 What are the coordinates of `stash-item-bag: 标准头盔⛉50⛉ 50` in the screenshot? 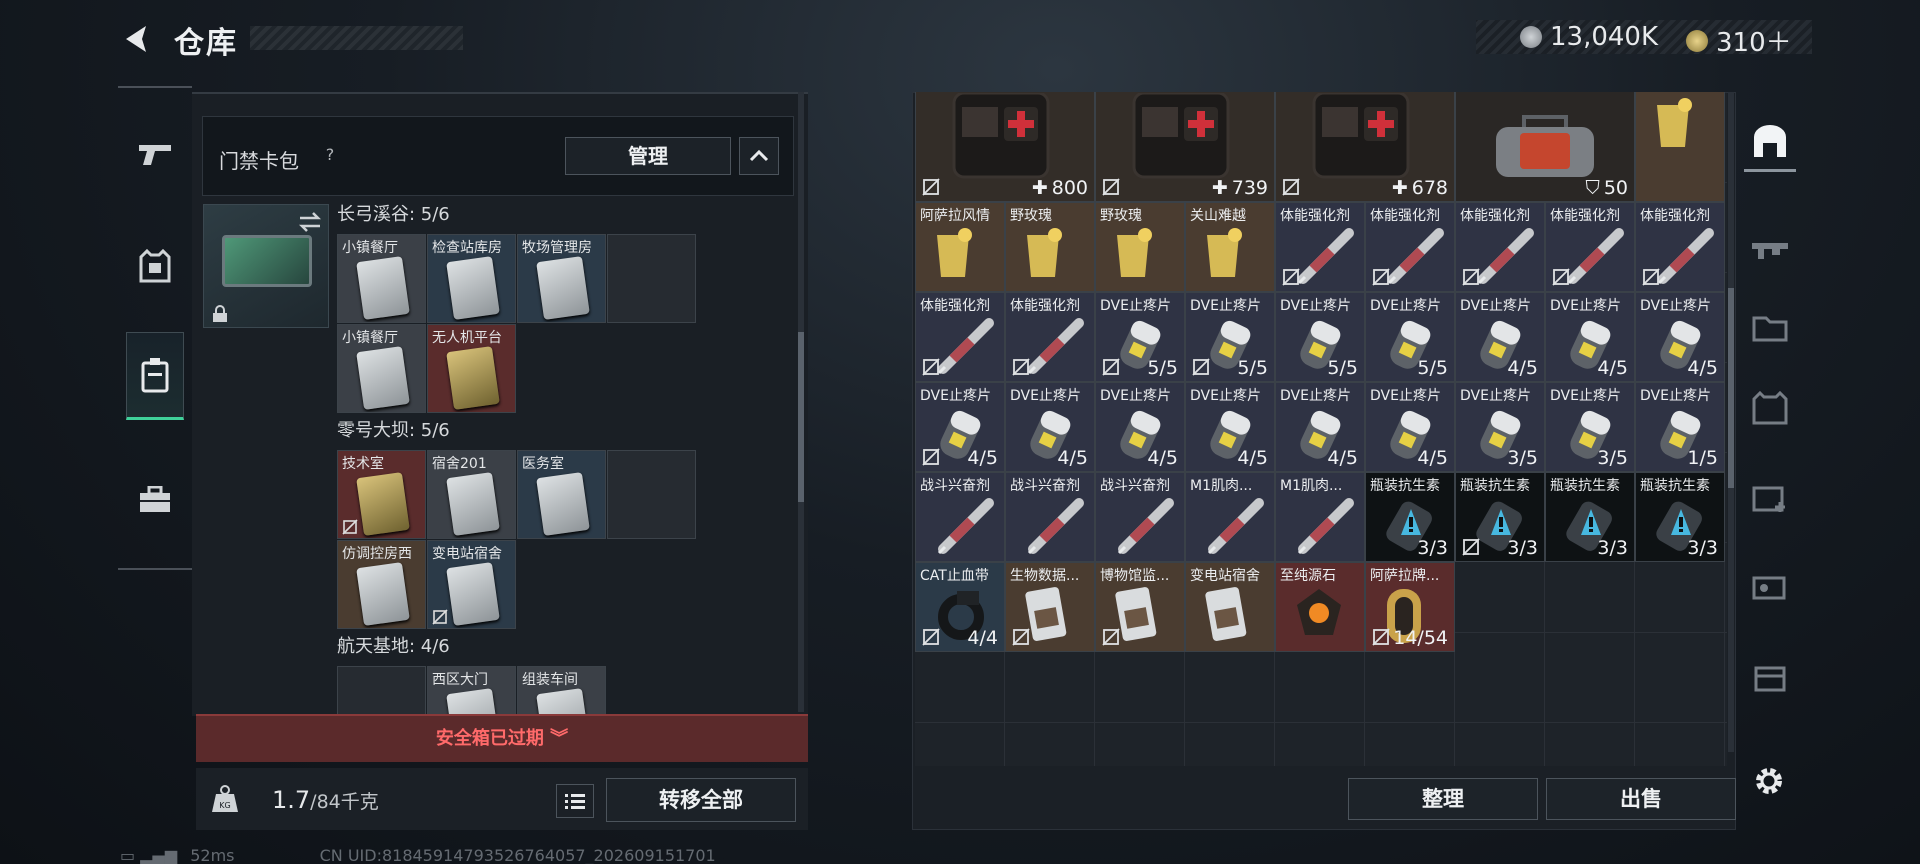 It's located at (1545, 147).